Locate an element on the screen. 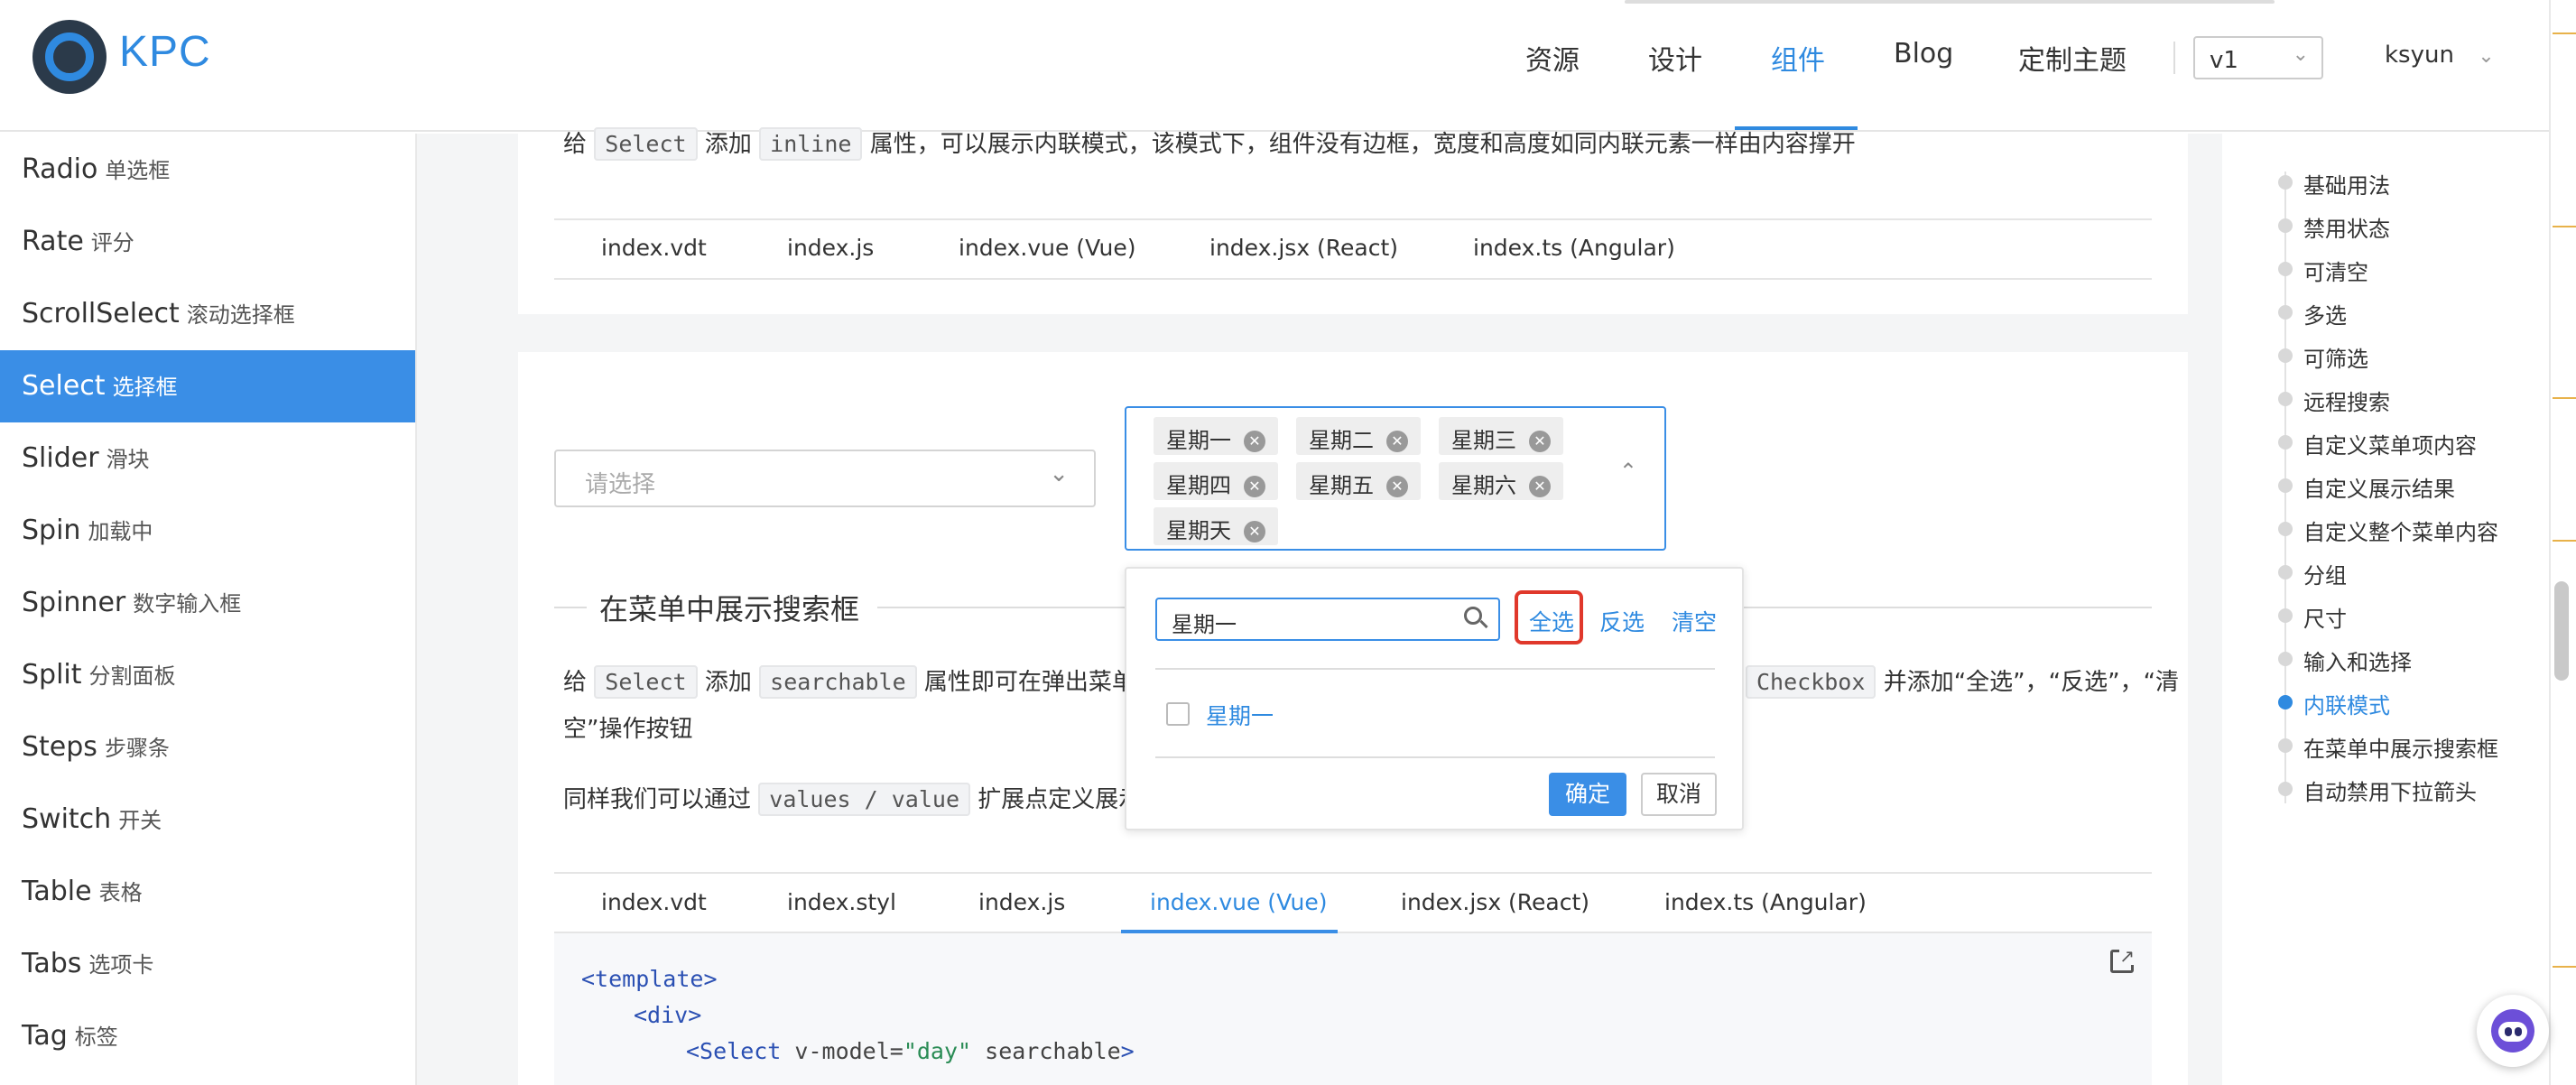 The width and height of the screenshot is (2576, 1085). version-select: v1 ⌄ is located at coordinates (2258, 57).